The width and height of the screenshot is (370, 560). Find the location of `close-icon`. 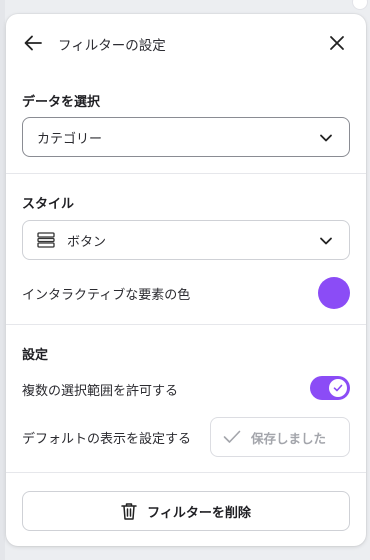

close-icon is located at coordinates (337, 43).